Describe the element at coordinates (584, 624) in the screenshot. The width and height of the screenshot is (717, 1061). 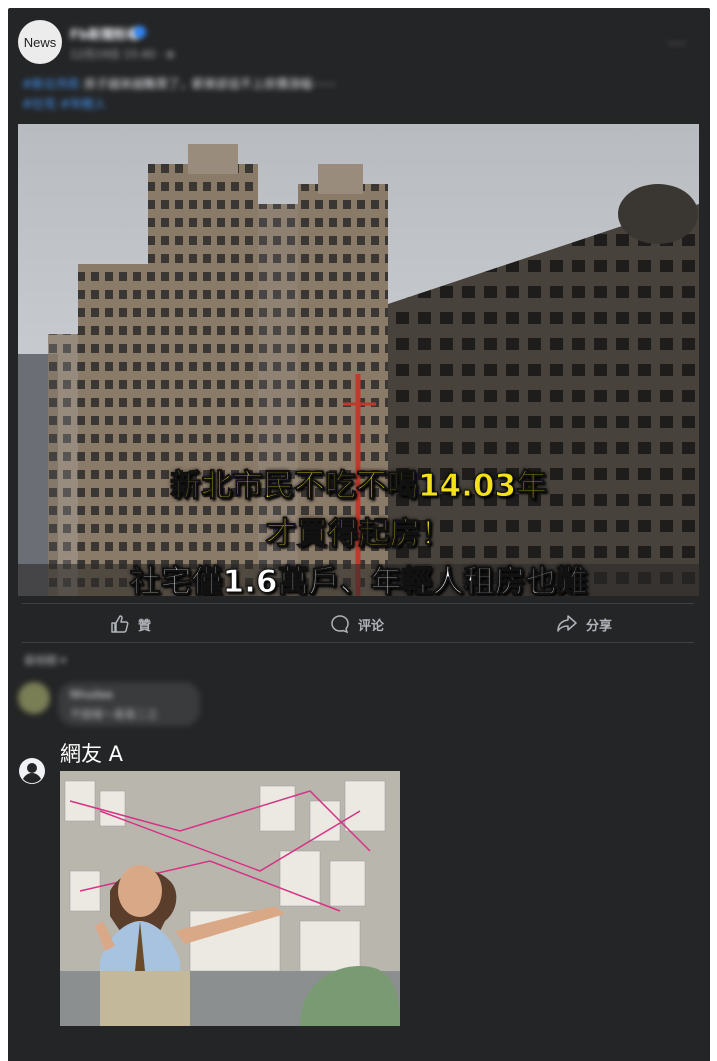
I see `share-button: 分享` at that location.